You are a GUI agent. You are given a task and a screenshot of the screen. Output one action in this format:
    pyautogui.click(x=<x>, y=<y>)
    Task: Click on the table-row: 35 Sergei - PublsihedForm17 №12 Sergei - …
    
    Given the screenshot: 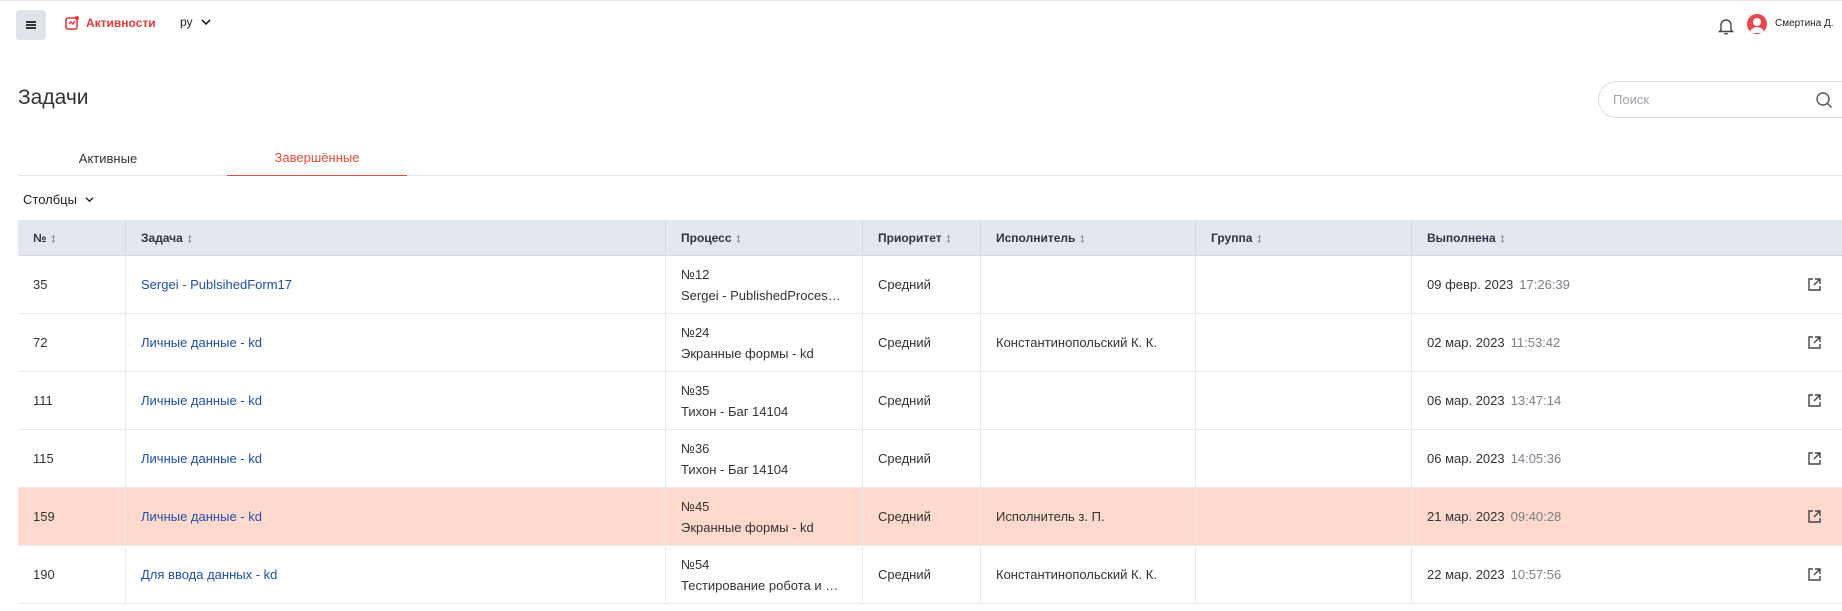 What is the action you would take?
    pyautogui.click(x=930, y=285)
    